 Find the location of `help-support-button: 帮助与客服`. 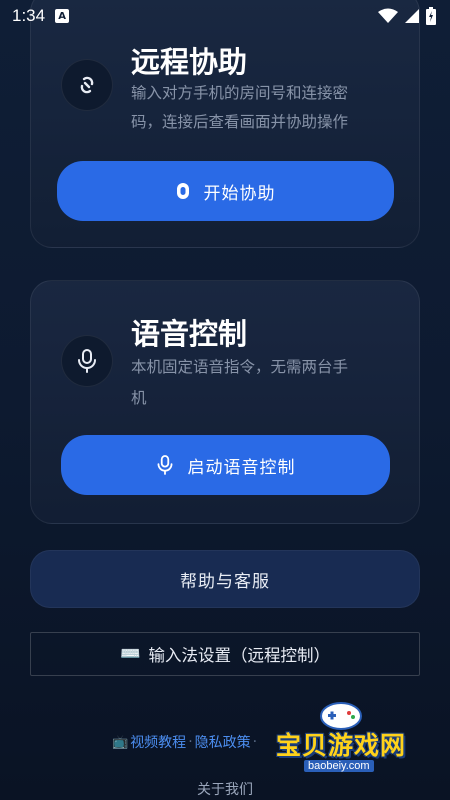

help-support-button: 帮助与客服 is located at coordinates (225, 579).